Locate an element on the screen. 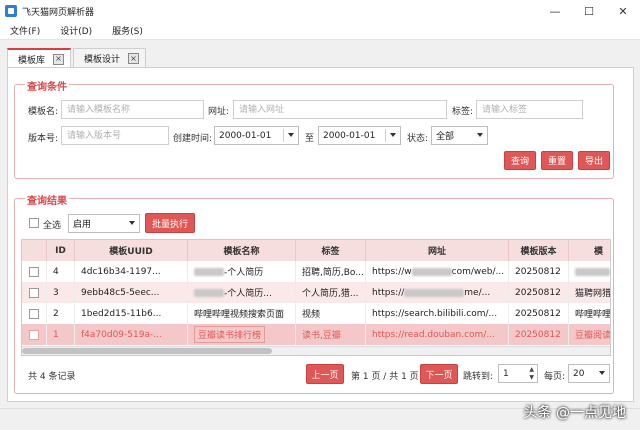 This screenshot has height=430, width=640. menu-bar: 文件(F) 设计(D) 服务(S) is located at coordinates (320, 31).